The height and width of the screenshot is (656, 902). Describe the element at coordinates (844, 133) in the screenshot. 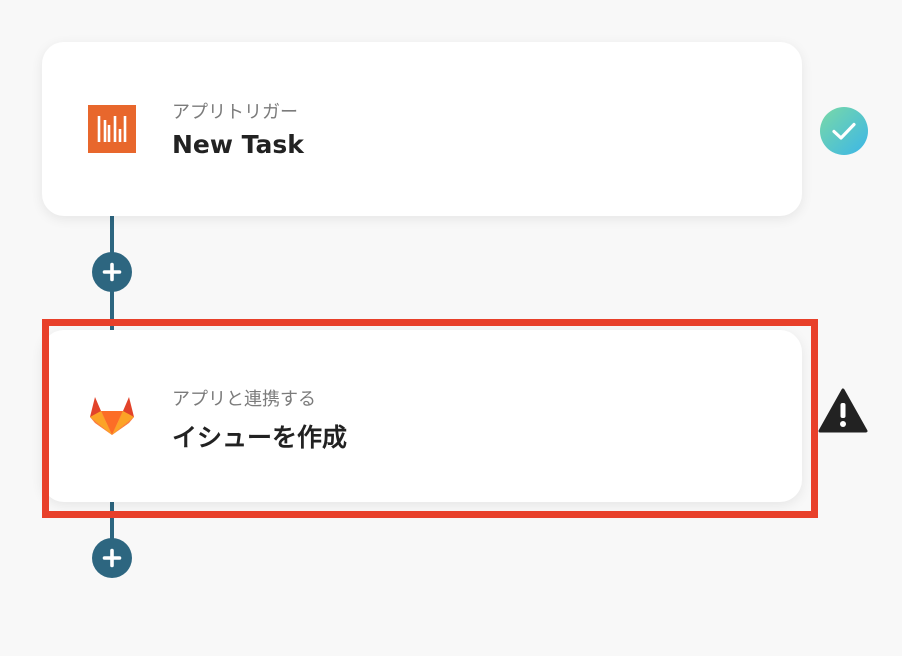

I see `check-circle-icon` at that location.